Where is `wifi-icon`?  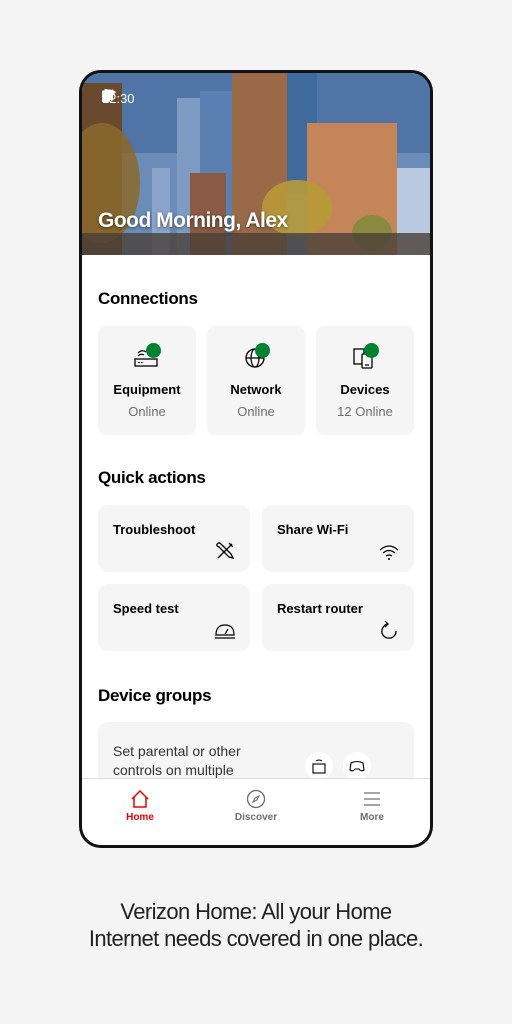
wifi-icon is located at coordinates (389, 552).